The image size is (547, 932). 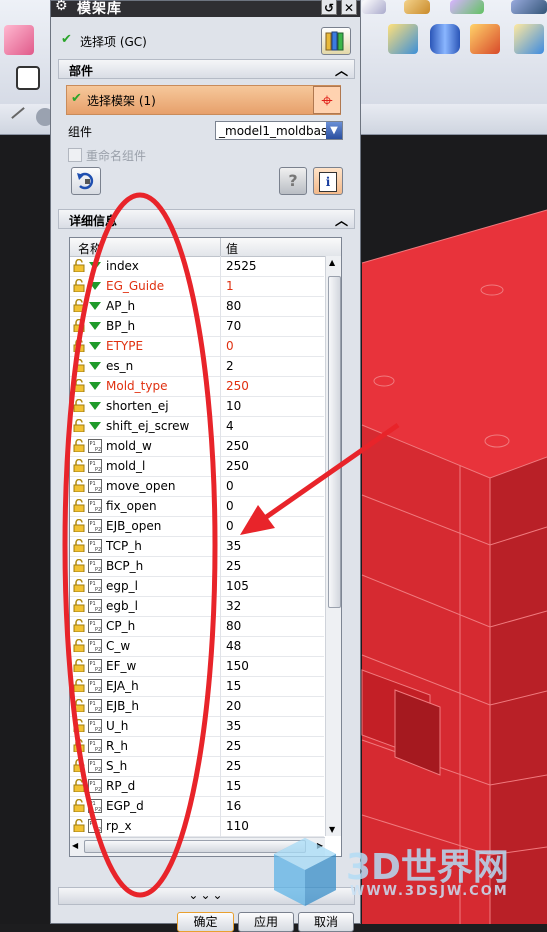 What do you see at coordinates (467, 7) in the screenshot?
I see `render-icon` at bounding box center [467, 7].